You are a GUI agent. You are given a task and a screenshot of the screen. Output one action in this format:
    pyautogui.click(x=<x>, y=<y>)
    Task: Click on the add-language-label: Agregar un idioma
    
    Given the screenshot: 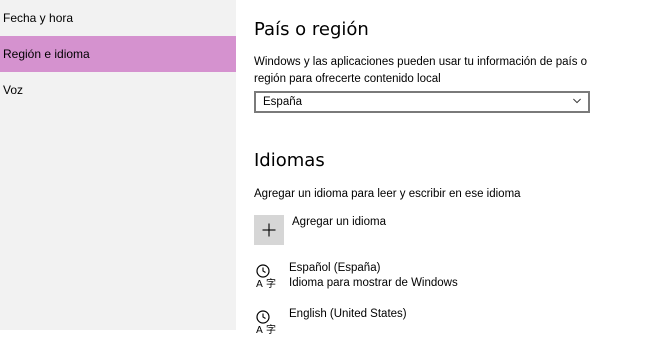 What is the action you would take?
    pyautogui.click(x=339, y=222)
    